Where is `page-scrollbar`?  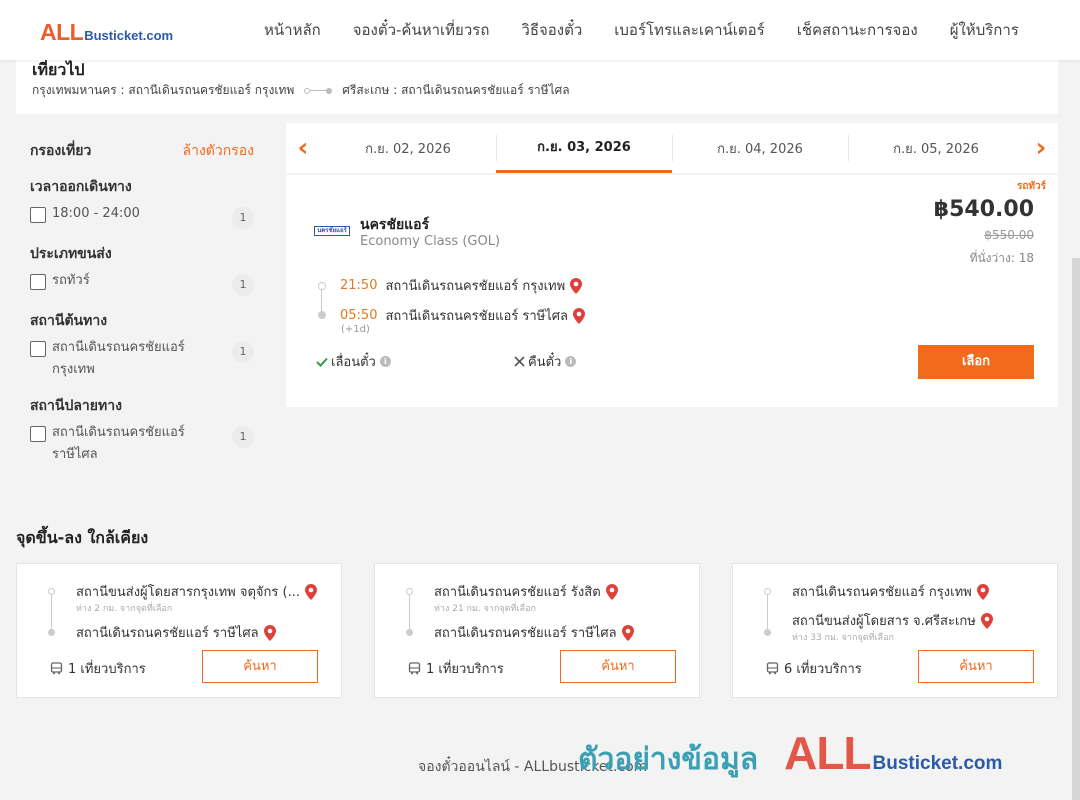
page-scrollbar is located at coordinates (1076, 529).